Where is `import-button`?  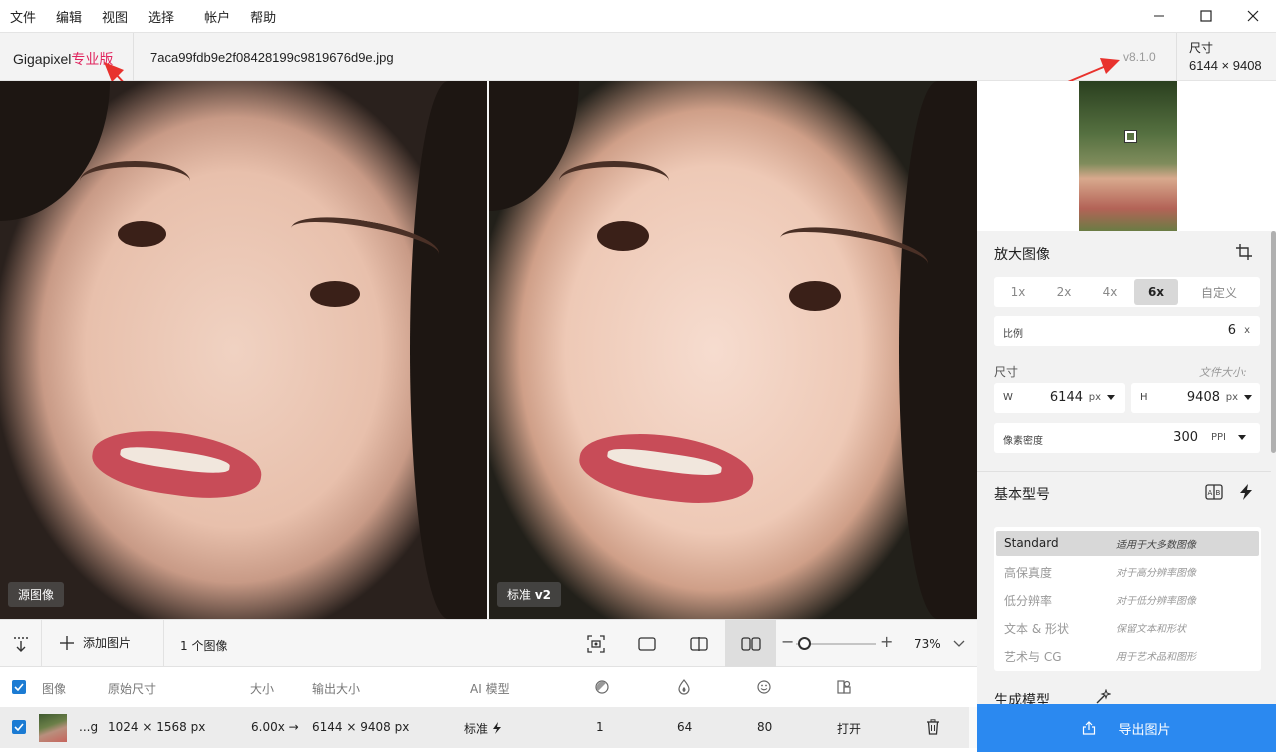
import-button is located at coordinates (21, 643).